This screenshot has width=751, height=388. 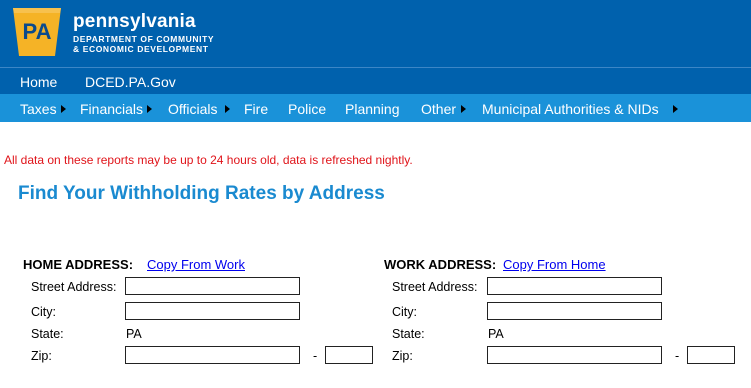 I want to click on work-street-input, so click(x=574, y=286).